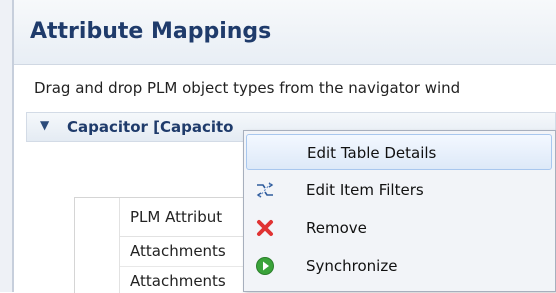  I want to click on page-title: Attribute Mappings, so click(151, 31).